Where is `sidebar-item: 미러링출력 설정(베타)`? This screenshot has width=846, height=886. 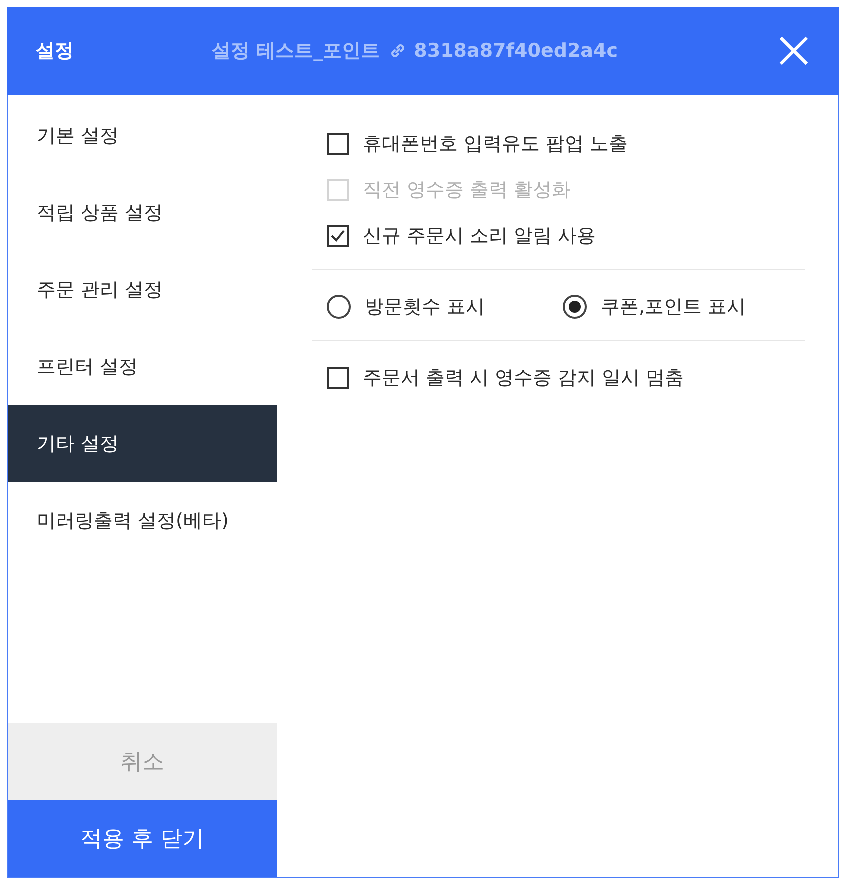
sidebar-item: 미러링출력 설정(베타) is located at coordinates (142, 520).